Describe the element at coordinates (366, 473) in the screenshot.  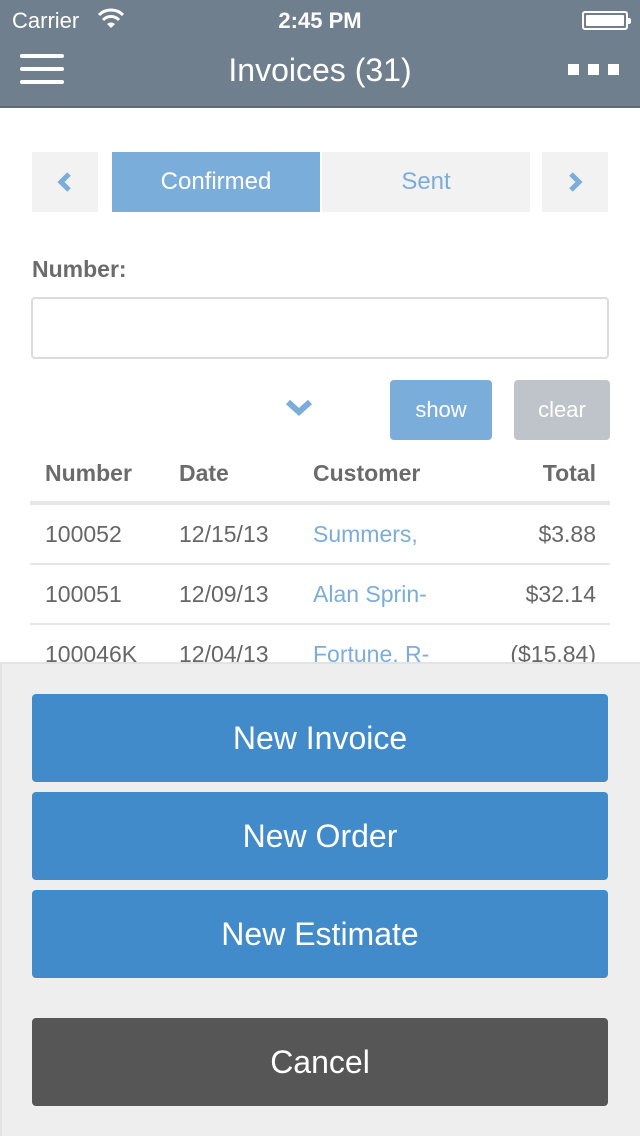
I see `header-customer: Customer` at that location.